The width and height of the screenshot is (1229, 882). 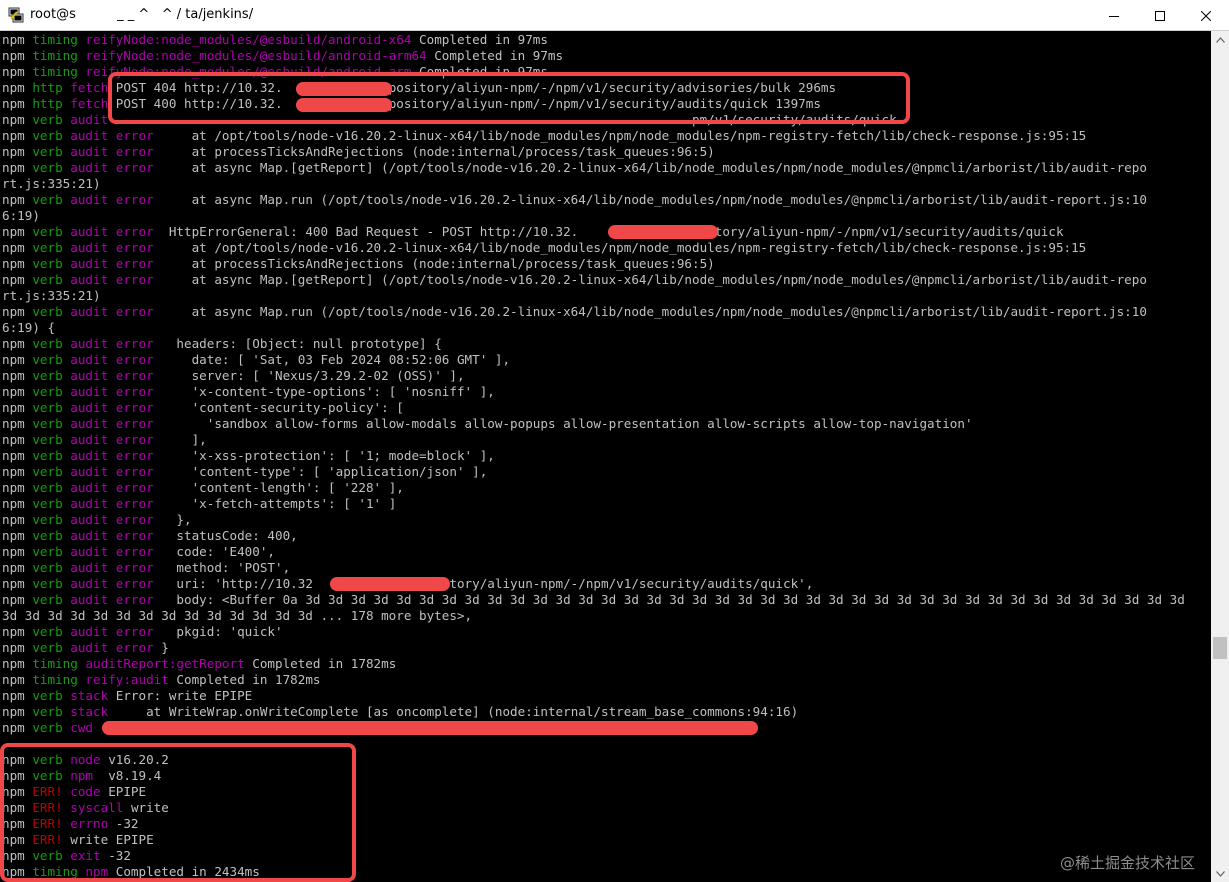 I want to click on terminal-segment: cwd, so click(x=85, y=727).